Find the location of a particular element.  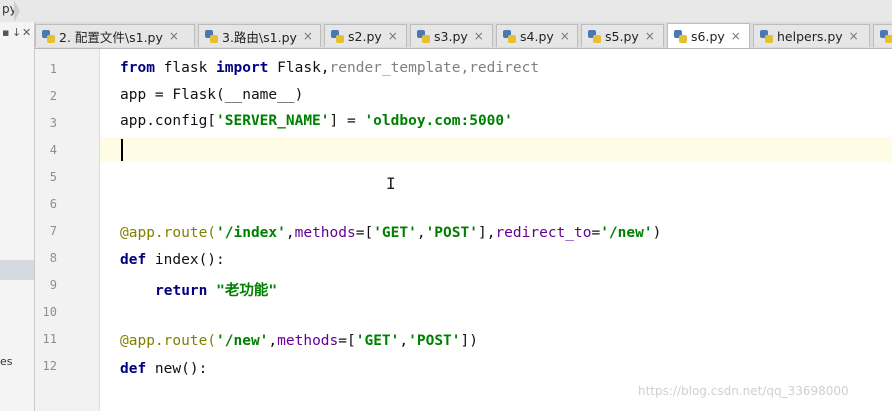

tab-s2-py: s2.py × is located at coordinates (365, 35).